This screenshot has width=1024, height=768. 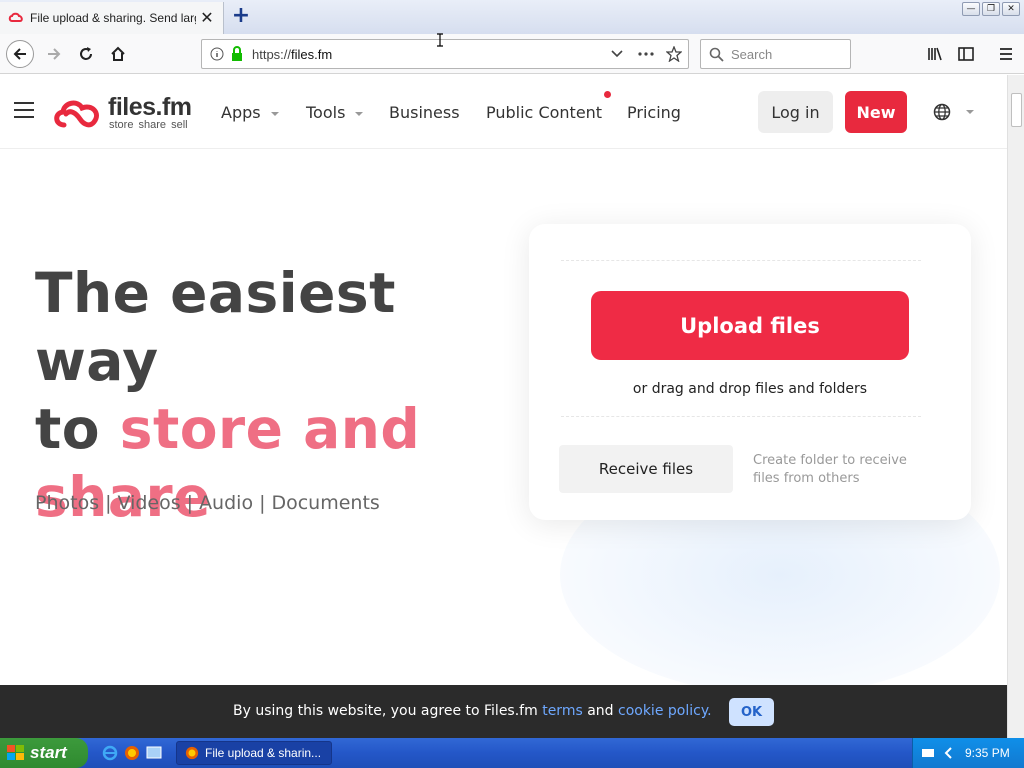 I want to click on nav-pricing: Pricing, so click(x=654, y=112).